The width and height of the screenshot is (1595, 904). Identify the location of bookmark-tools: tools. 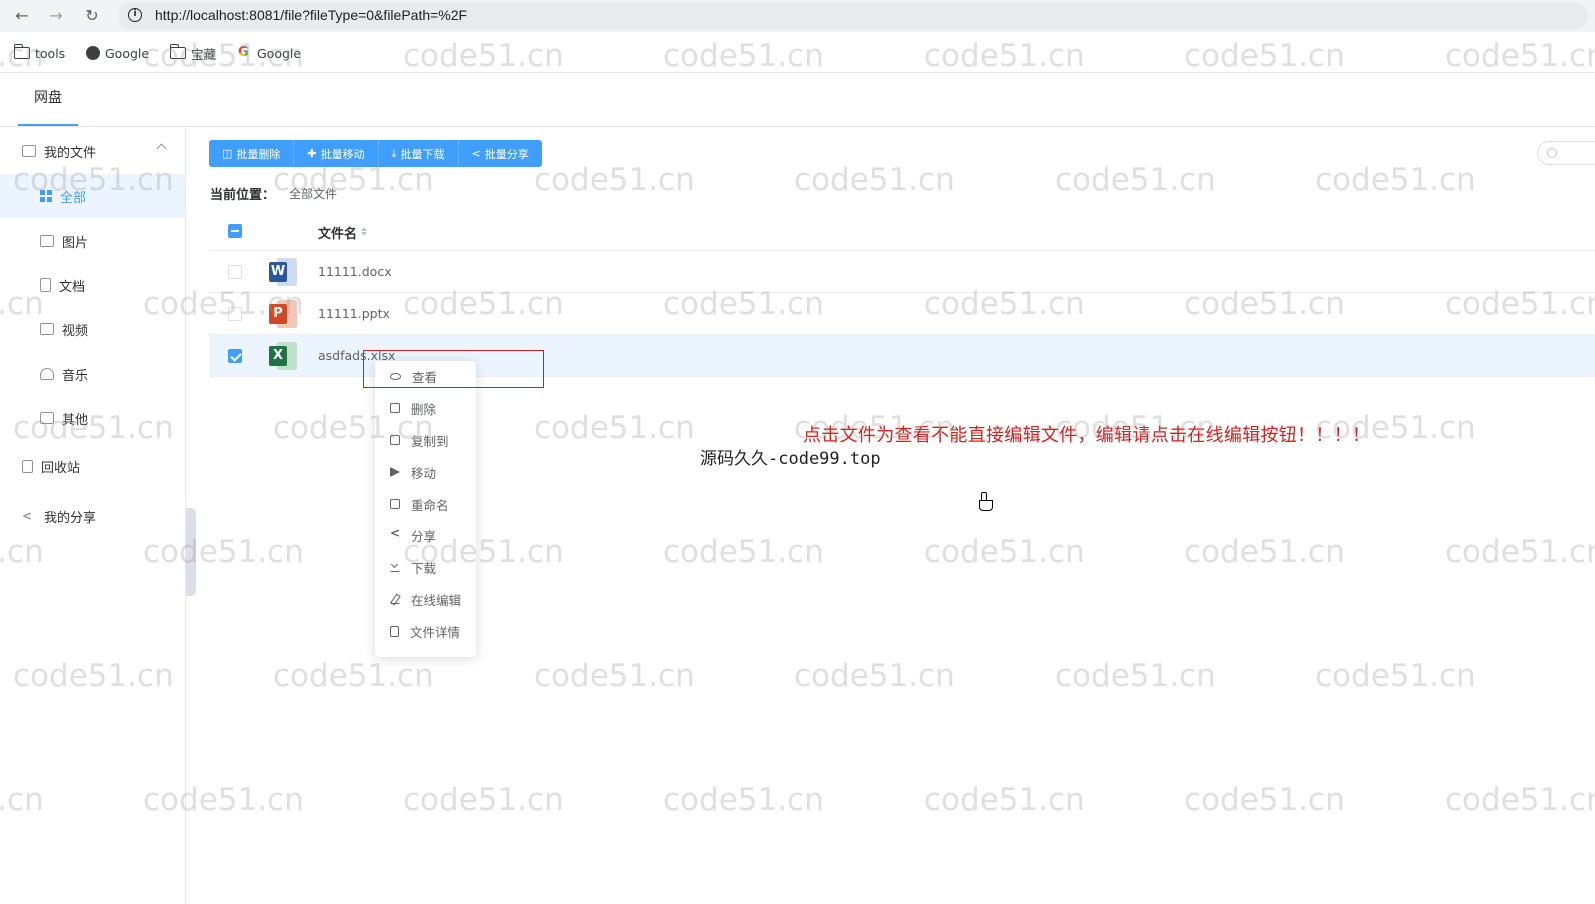
(39, 53).